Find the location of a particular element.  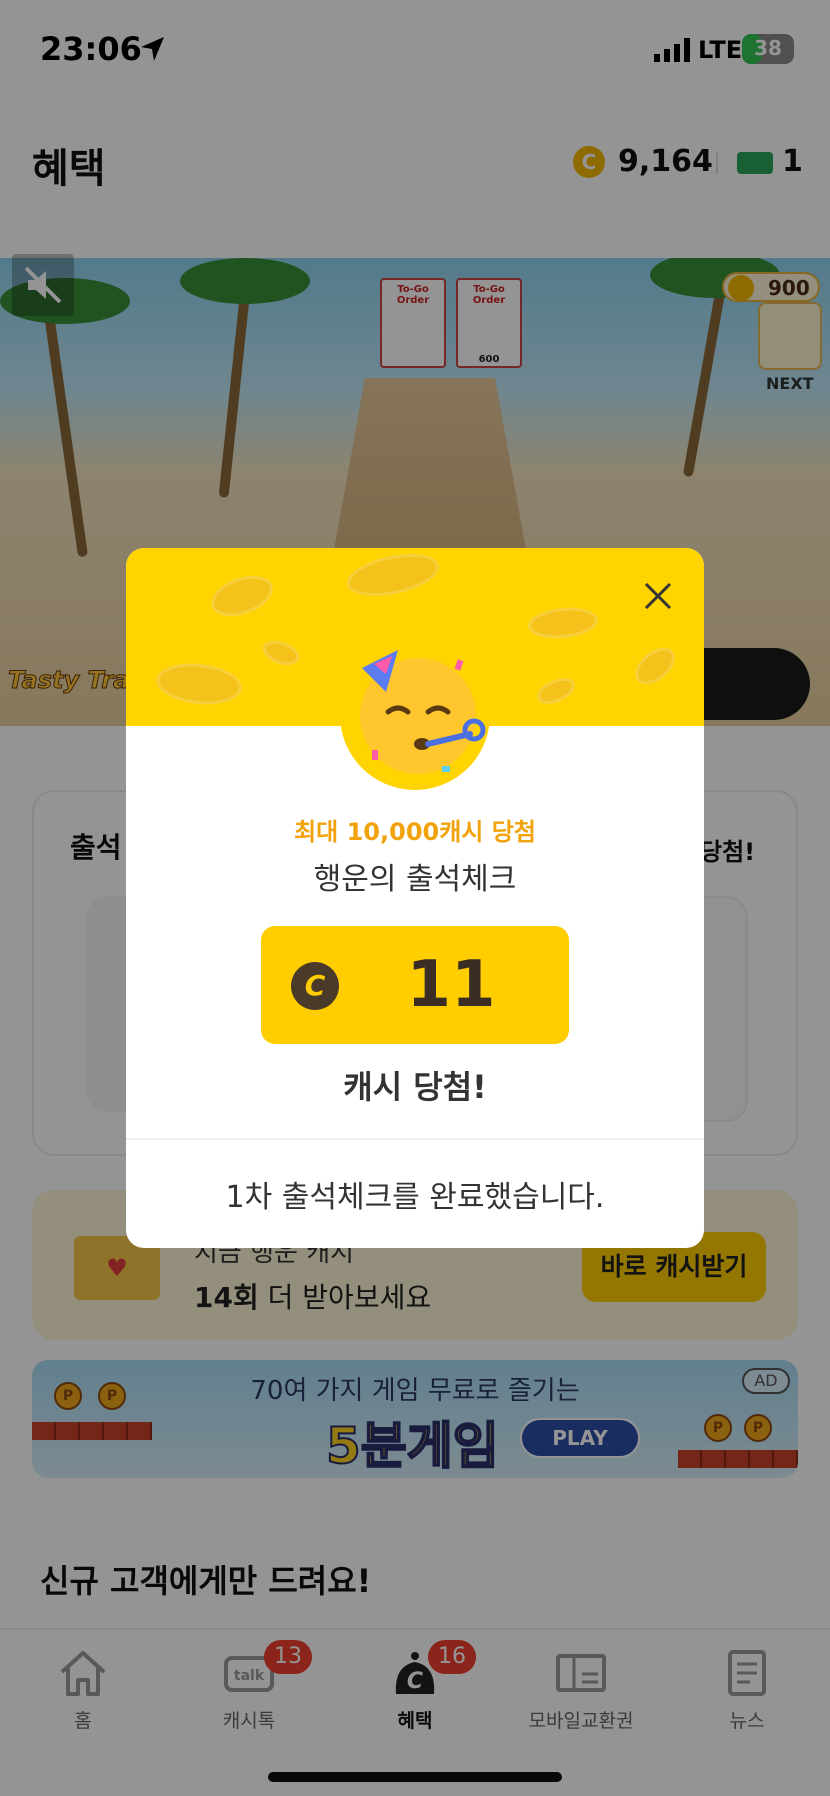

close-icon is located at coordinates (658, 596).